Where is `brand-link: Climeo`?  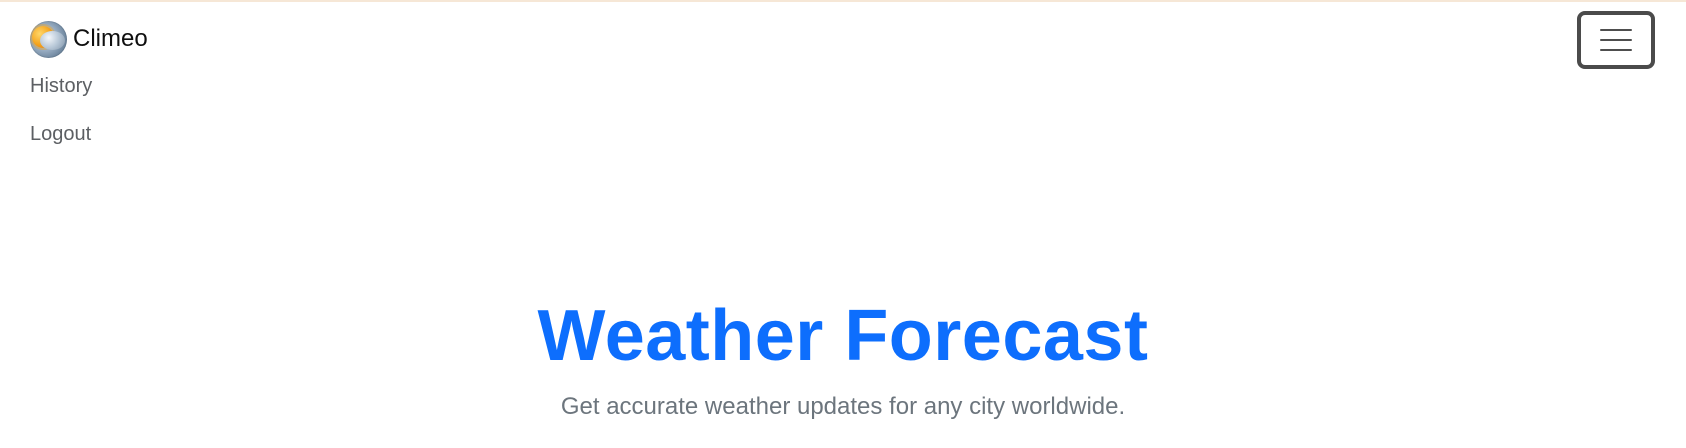 brand-link: Climeo is located at coordinates (89, 39).